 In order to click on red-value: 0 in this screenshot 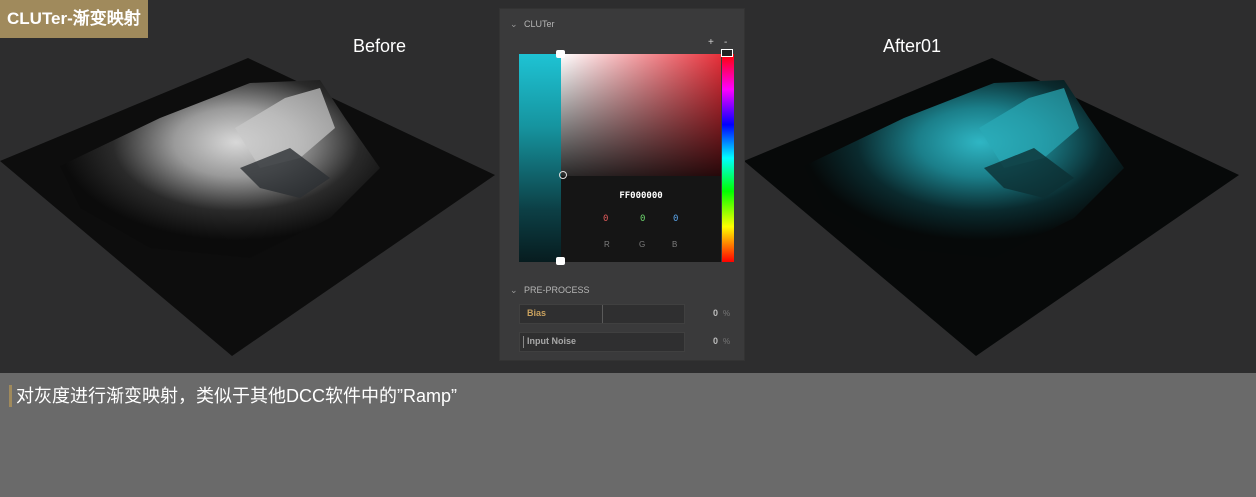, I will do `click(605, 219)`.